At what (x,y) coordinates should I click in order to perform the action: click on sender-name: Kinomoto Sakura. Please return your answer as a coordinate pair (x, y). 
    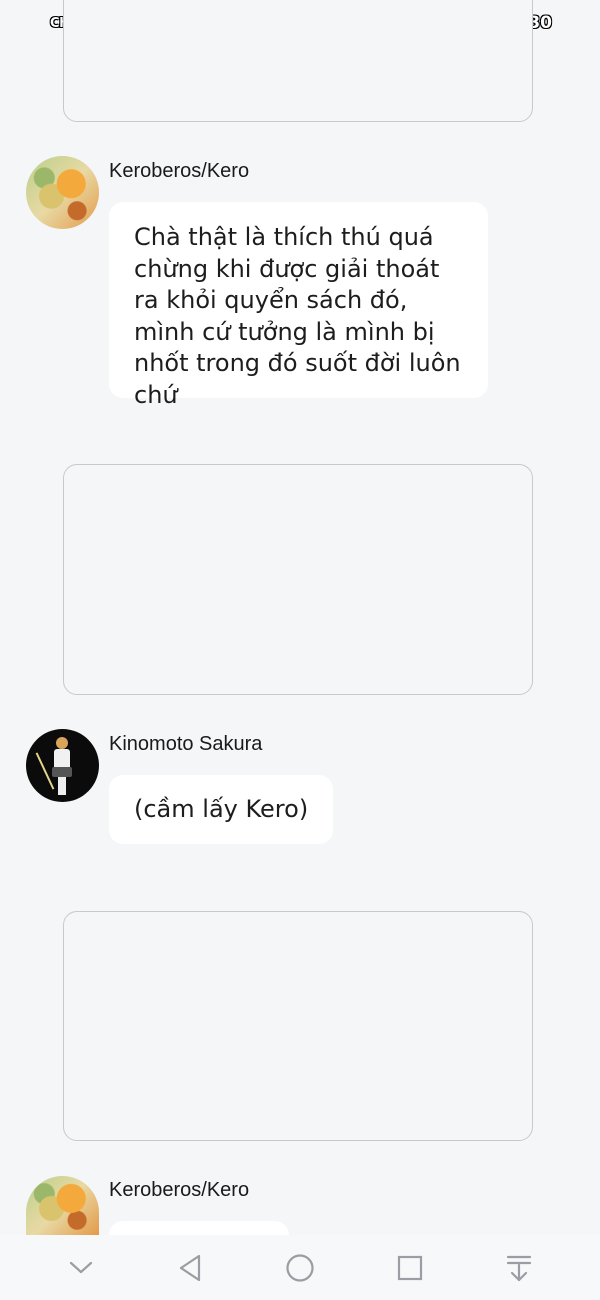
    Looking at the image, I should click on (186, 744).